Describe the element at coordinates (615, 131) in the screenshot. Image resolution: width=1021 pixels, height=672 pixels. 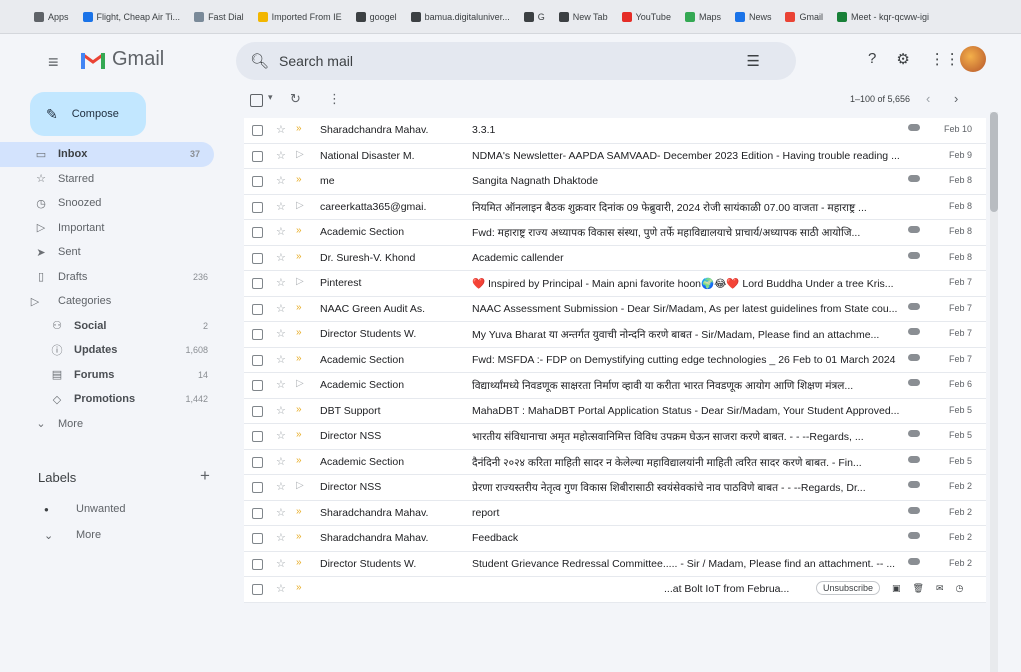
I see `email-row: ☆ » Sharadchandra Mahav. 3.3.1 Feb 10` at that location.